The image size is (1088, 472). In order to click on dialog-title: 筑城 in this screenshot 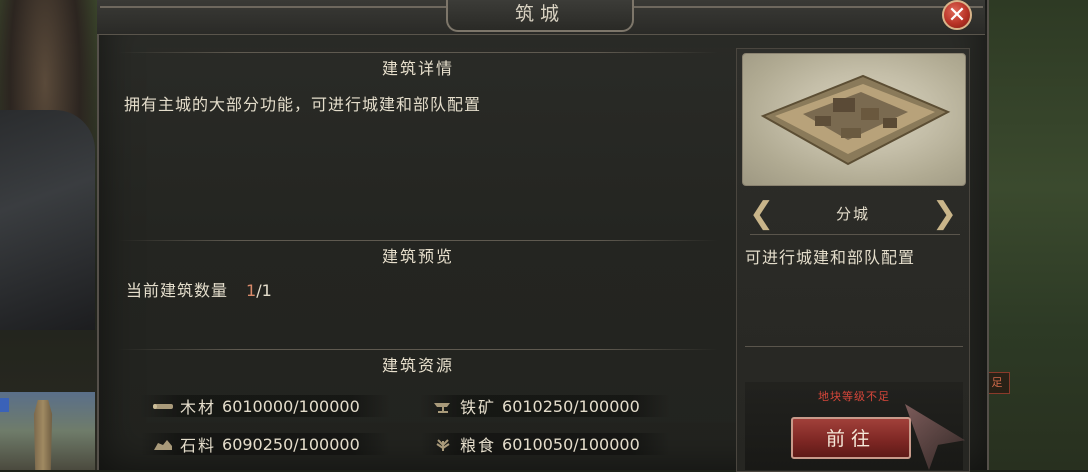, I will do `click(540, 16)`.